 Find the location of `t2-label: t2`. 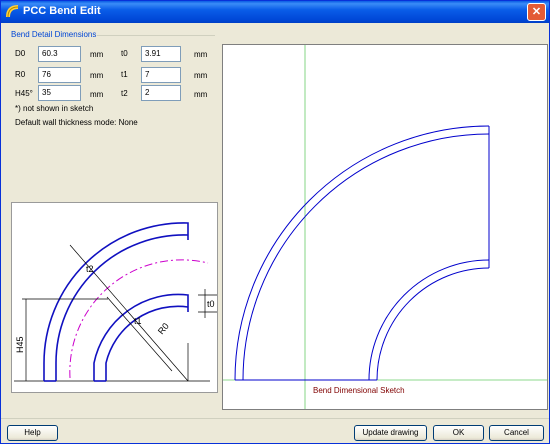

t2-label: t2 is located at coordinates (124, 93).